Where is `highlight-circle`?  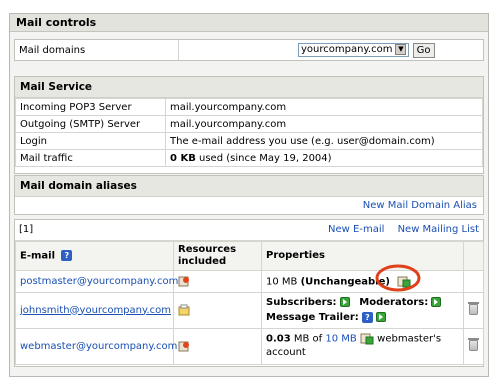 highlight-circle is located at coordinates (398, 277).